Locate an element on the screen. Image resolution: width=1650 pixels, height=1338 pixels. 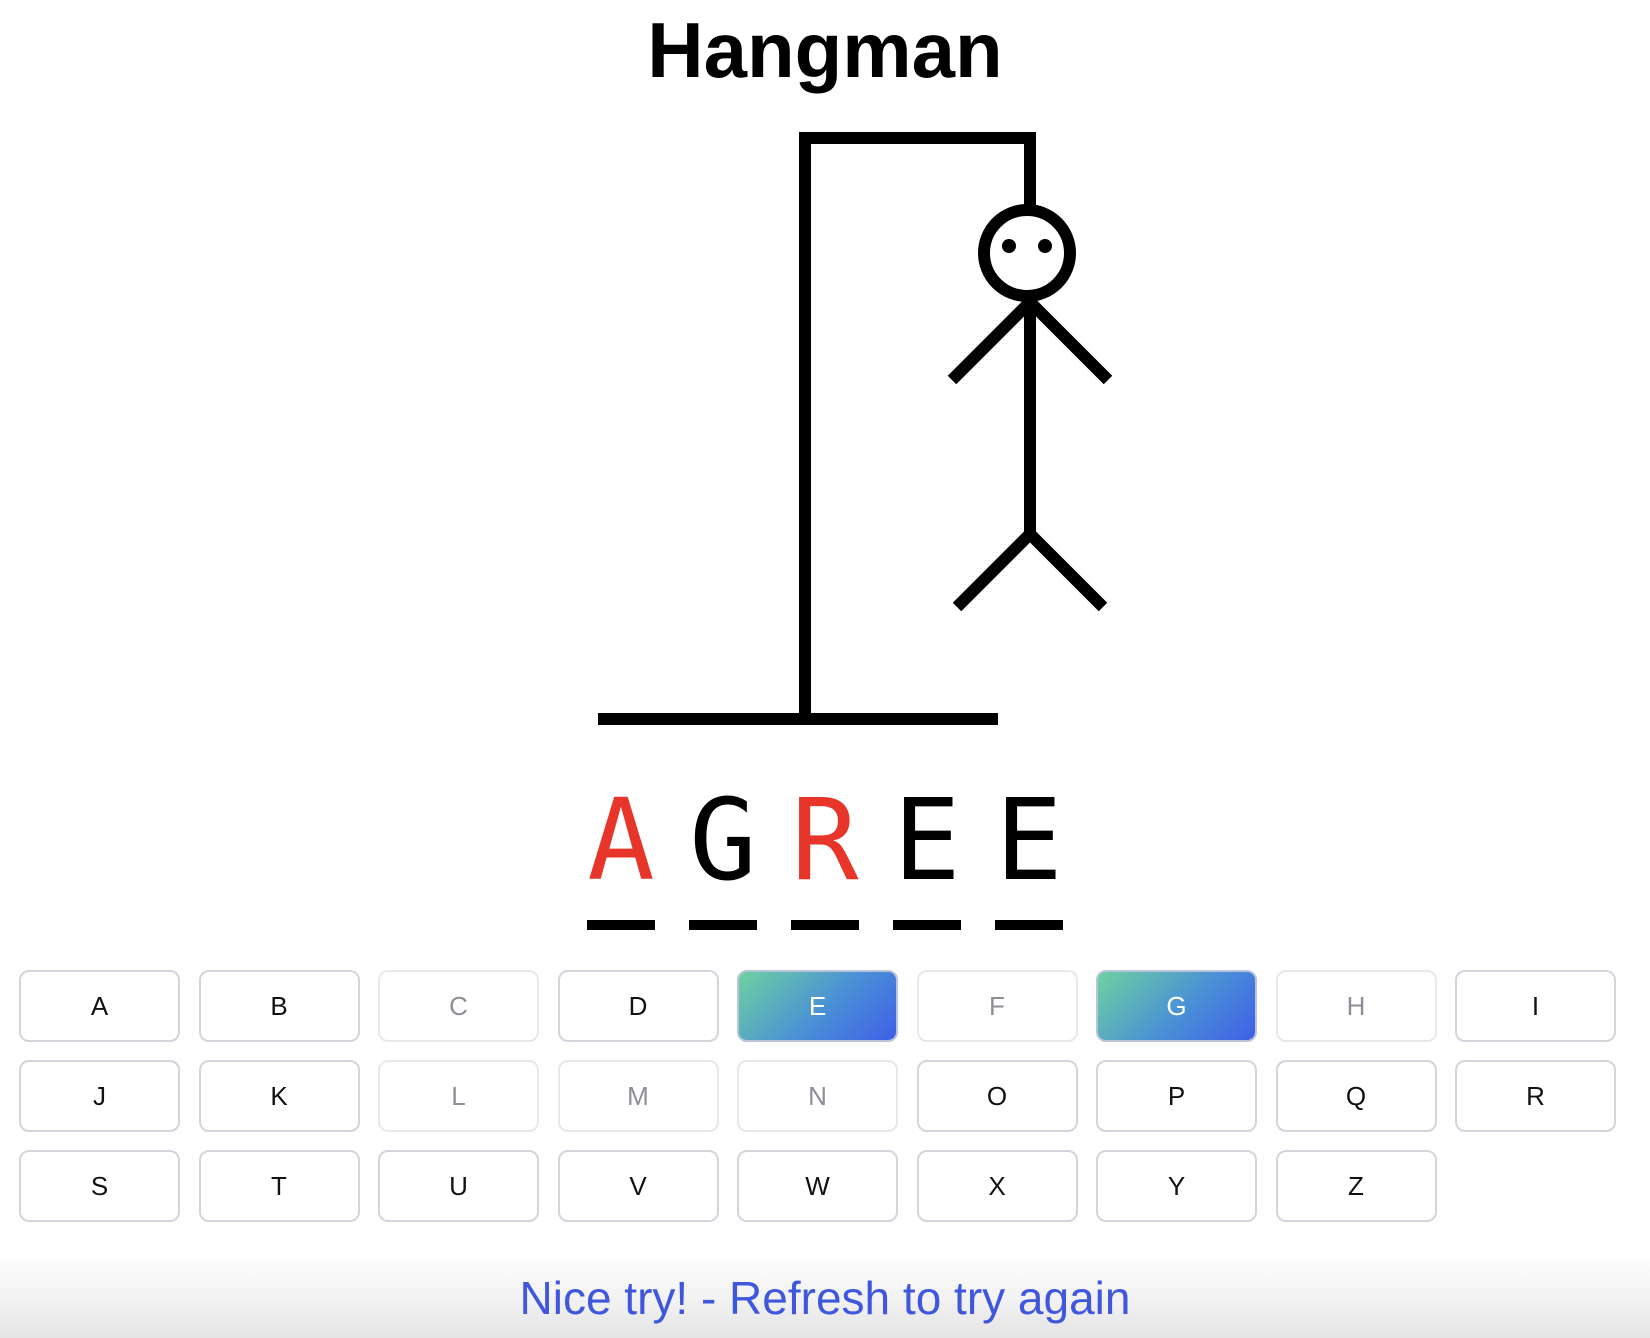
key-u: U is located at coordinates (458, 1186).